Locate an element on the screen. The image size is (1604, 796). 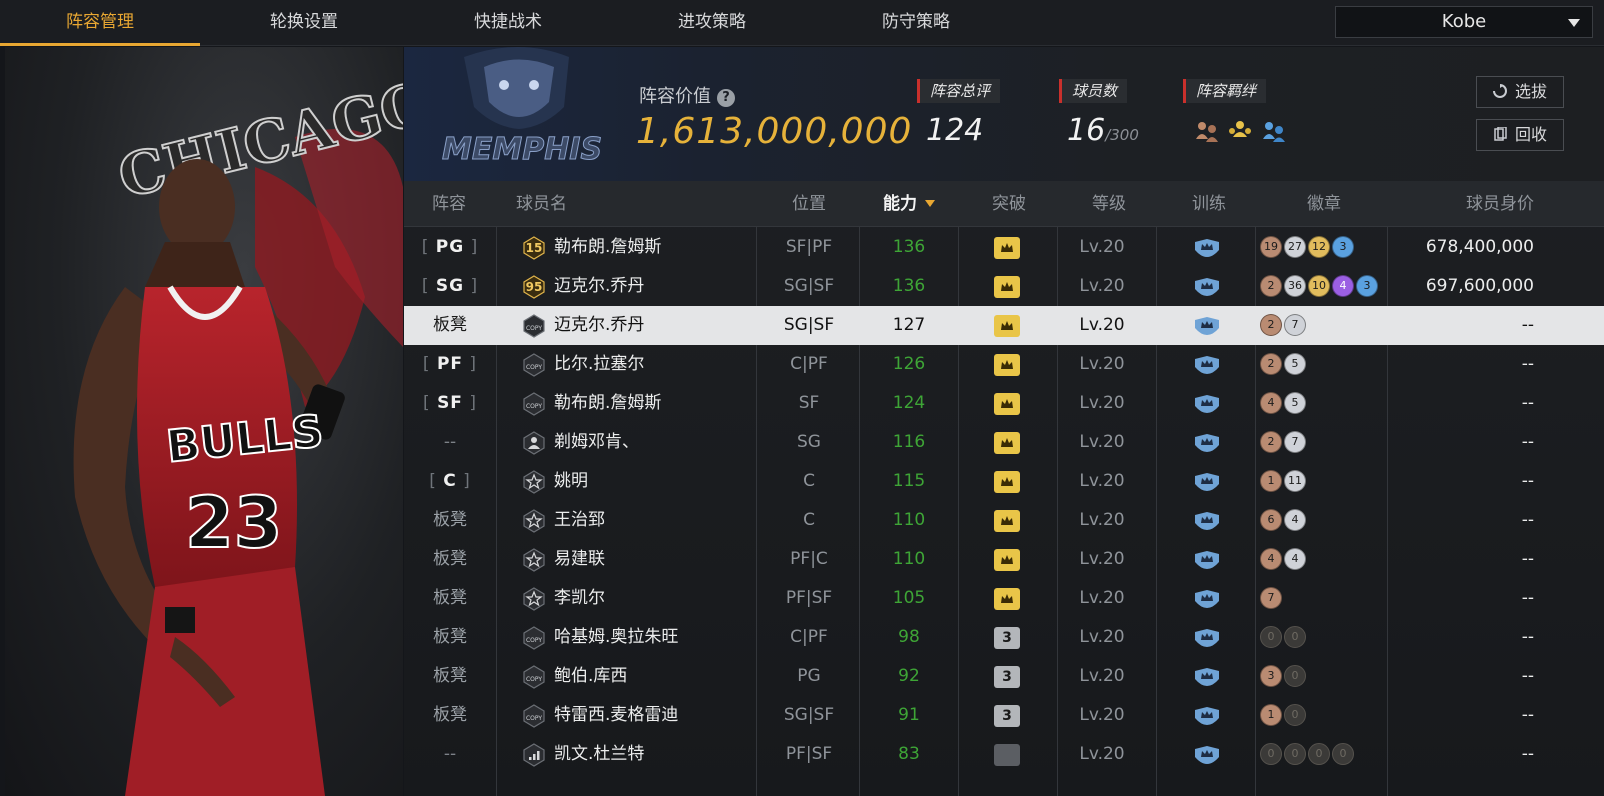
player-name: 剃姆邓肯、 is located at coordinates (654, 442).